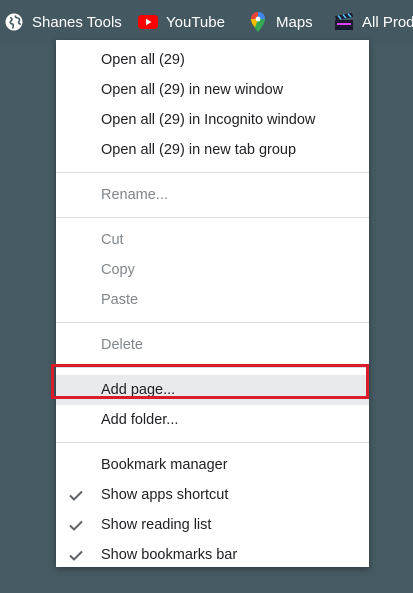 This screenshot has width=413, height=593. What do you see at coordinates (112, 240) in the screenshot?
I see `menu-item-cut: Cut` at bounding box center [112, 240].